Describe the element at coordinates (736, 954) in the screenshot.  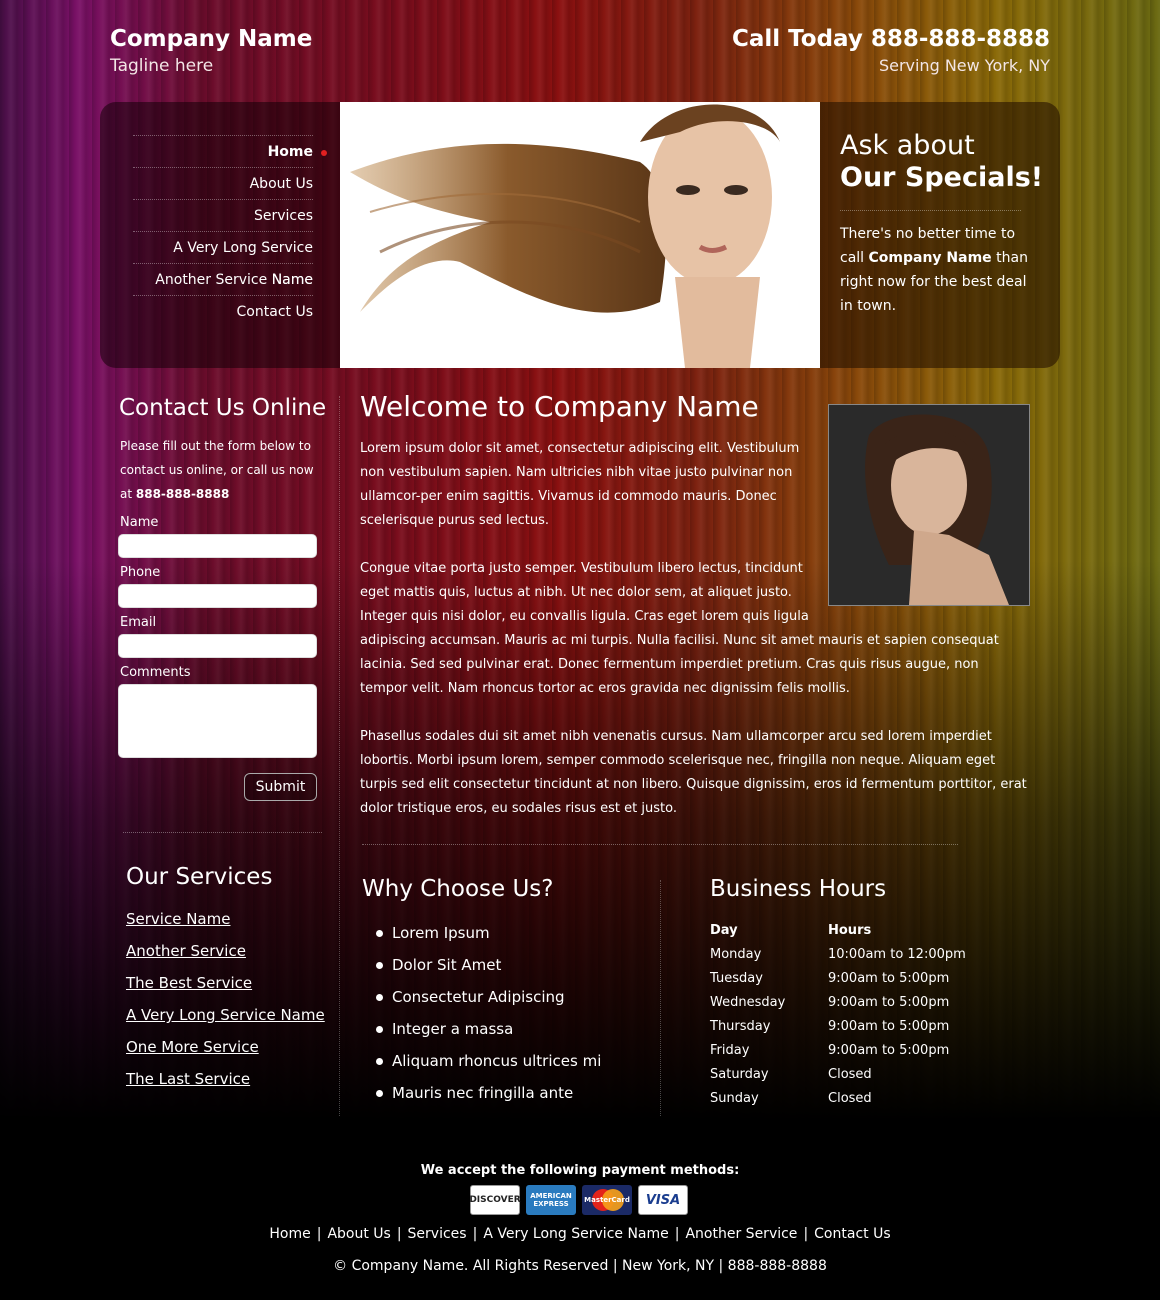
I see `day-cell: Monday` at that location.